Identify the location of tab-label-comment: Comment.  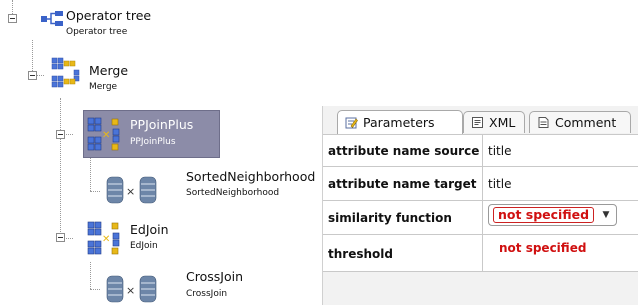
(586, 122).